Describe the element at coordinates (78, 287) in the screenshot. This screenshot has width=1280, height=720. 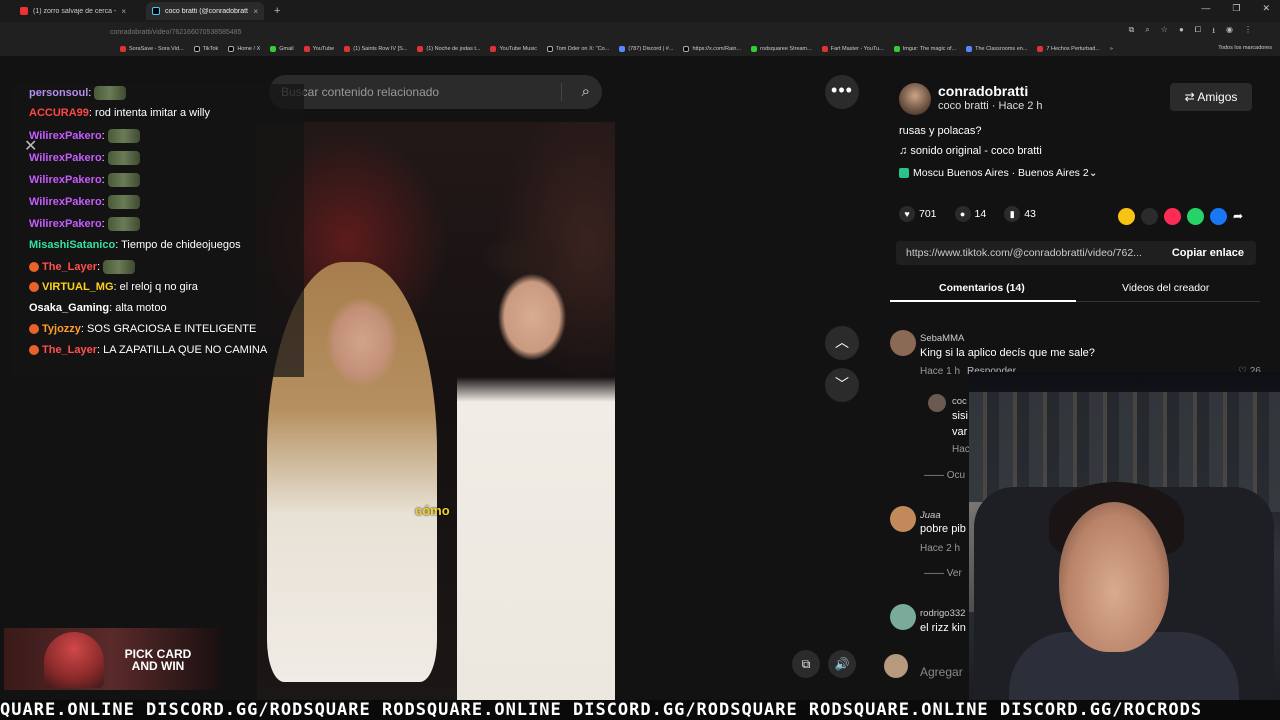
I see `chat-username: VIRTUAL_MG` at that location.